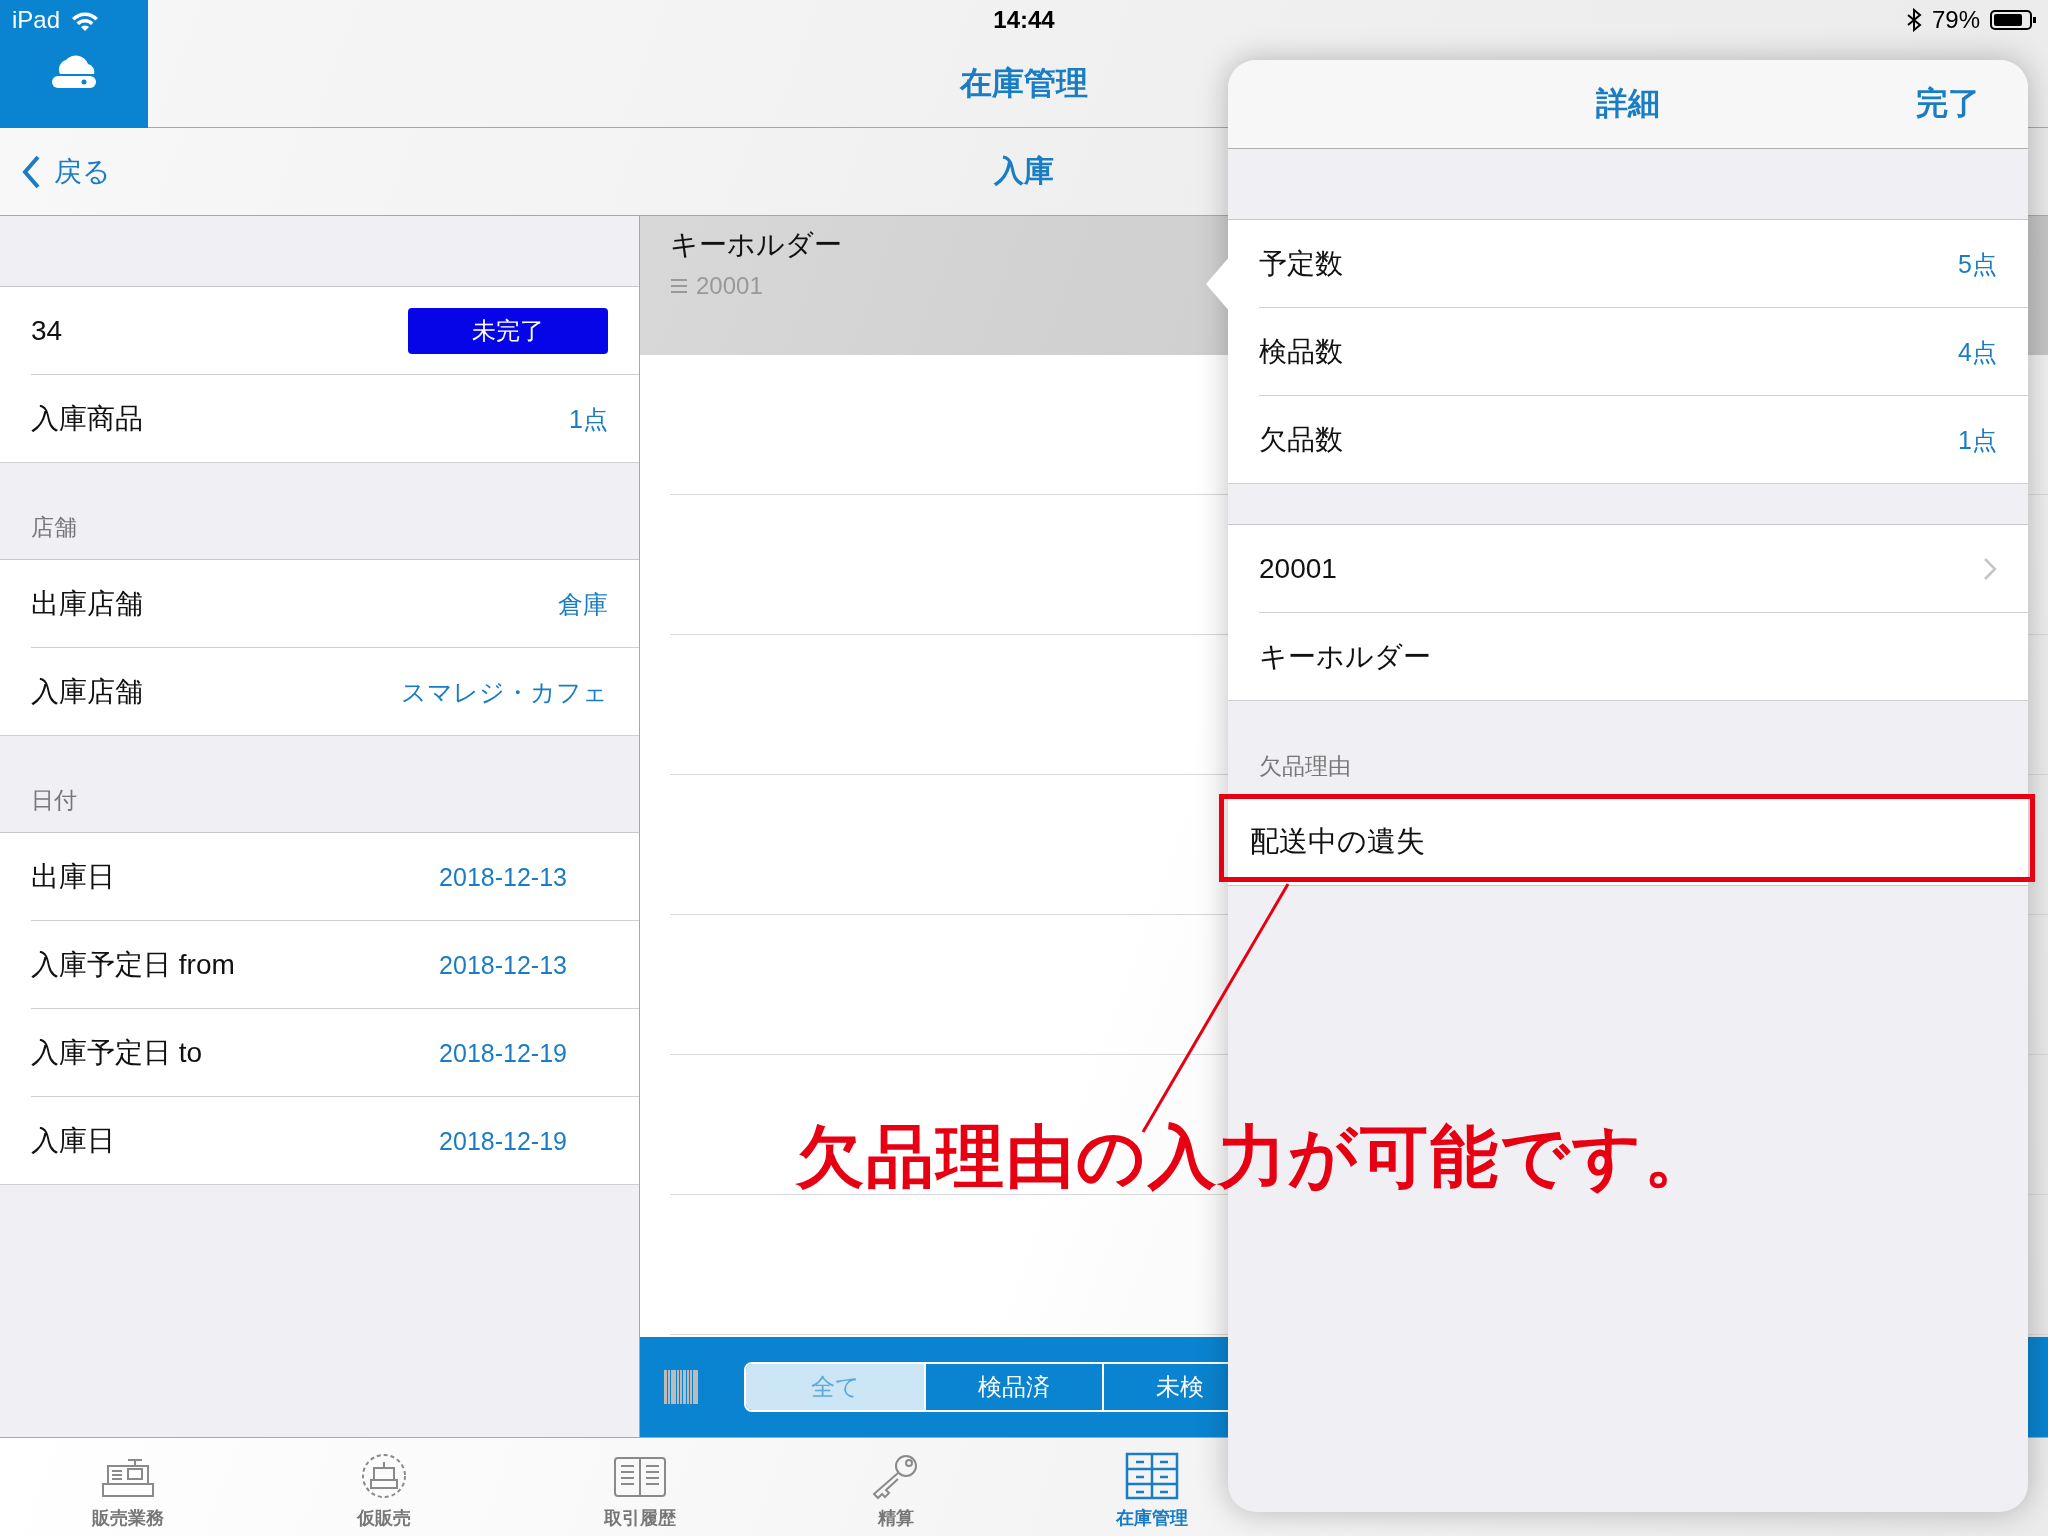 This screenshot has height=1536, width=2048. I want to click on row-label: 予定数, so click(1301, 264).